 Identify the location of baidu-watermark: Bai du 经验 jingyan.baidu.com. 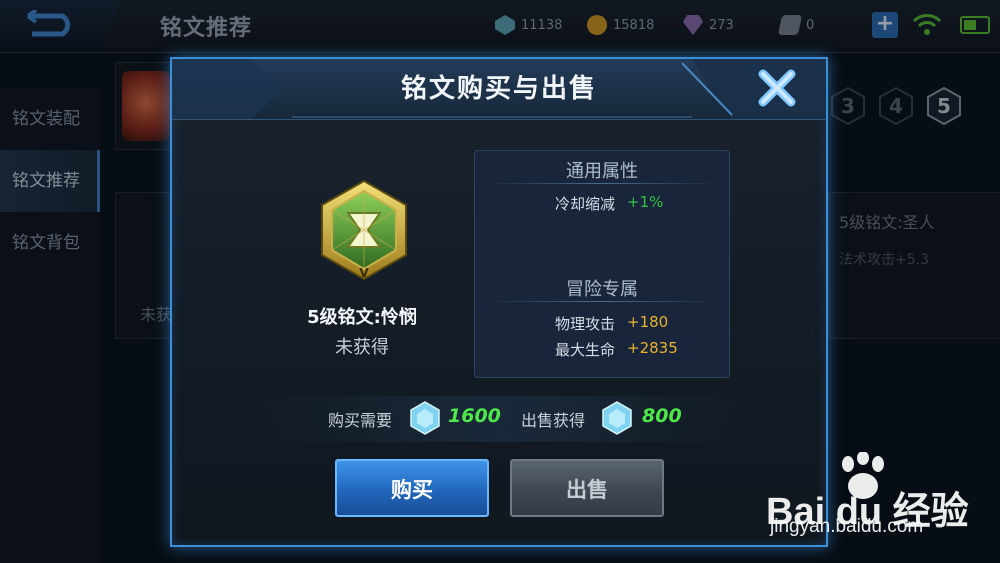
(881, 500).